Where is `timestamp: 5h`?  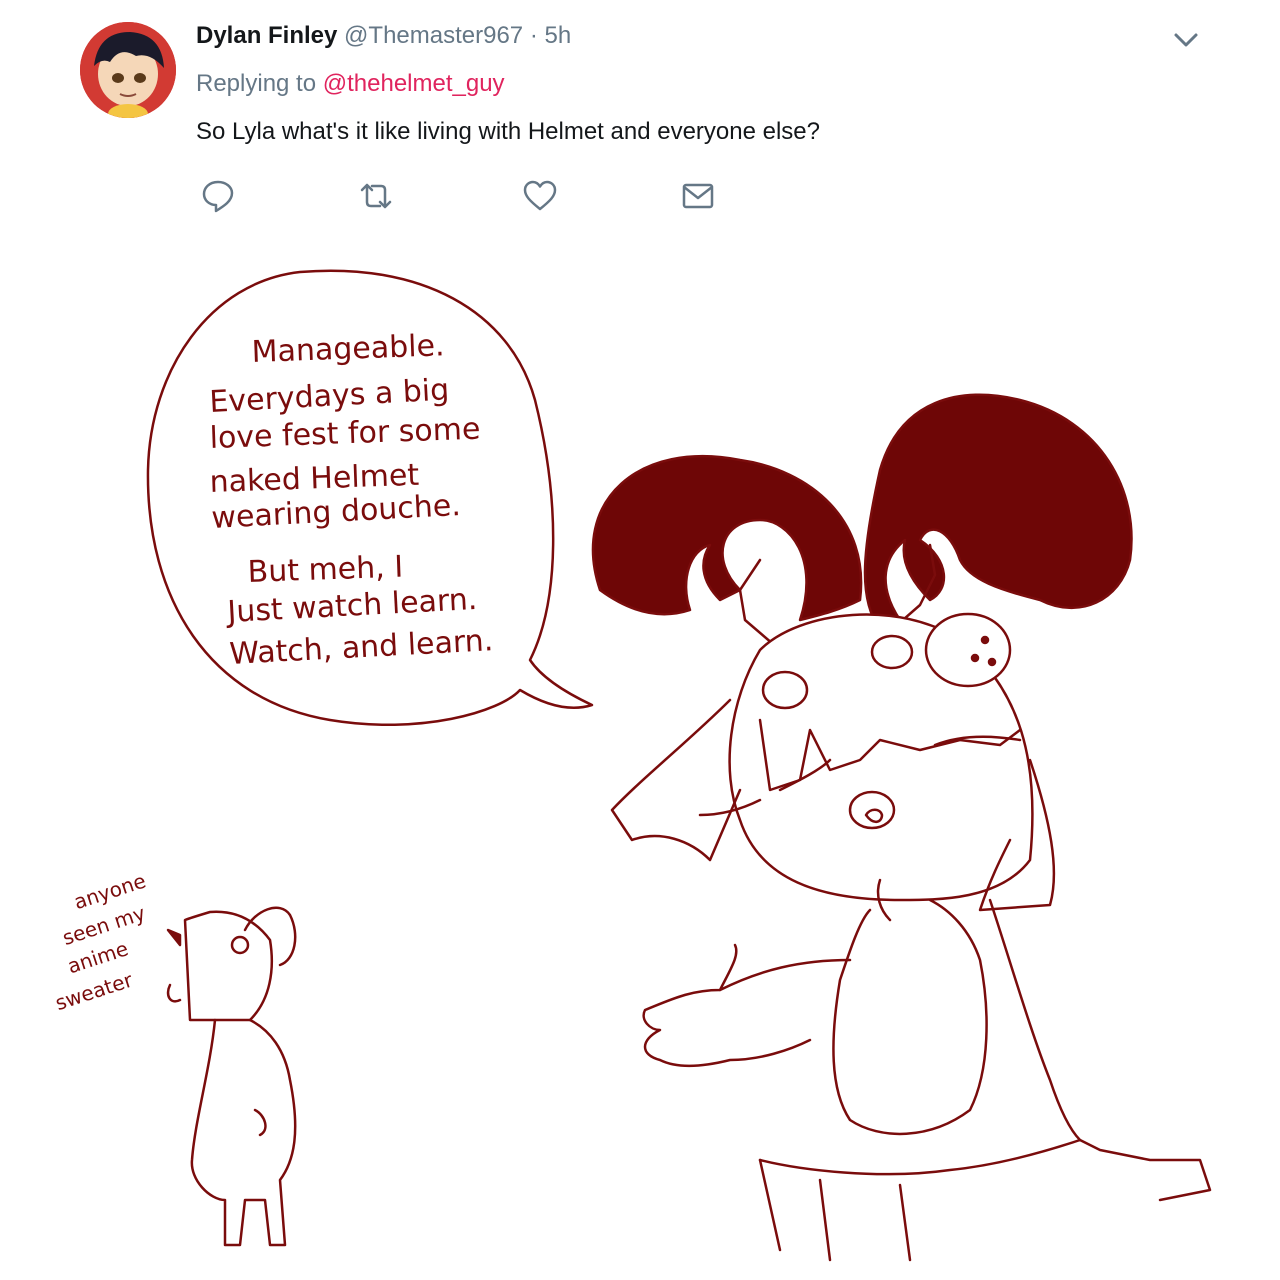
timestamp: 5h is located at coordinates (558, 35).